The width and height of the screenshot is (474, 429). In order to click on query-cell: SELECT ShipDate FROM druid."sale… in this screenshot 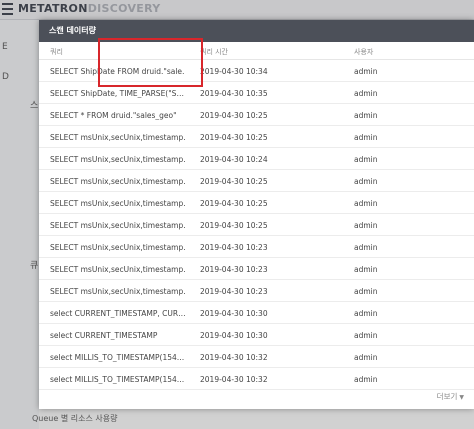, I will do `click(117, 71)`.